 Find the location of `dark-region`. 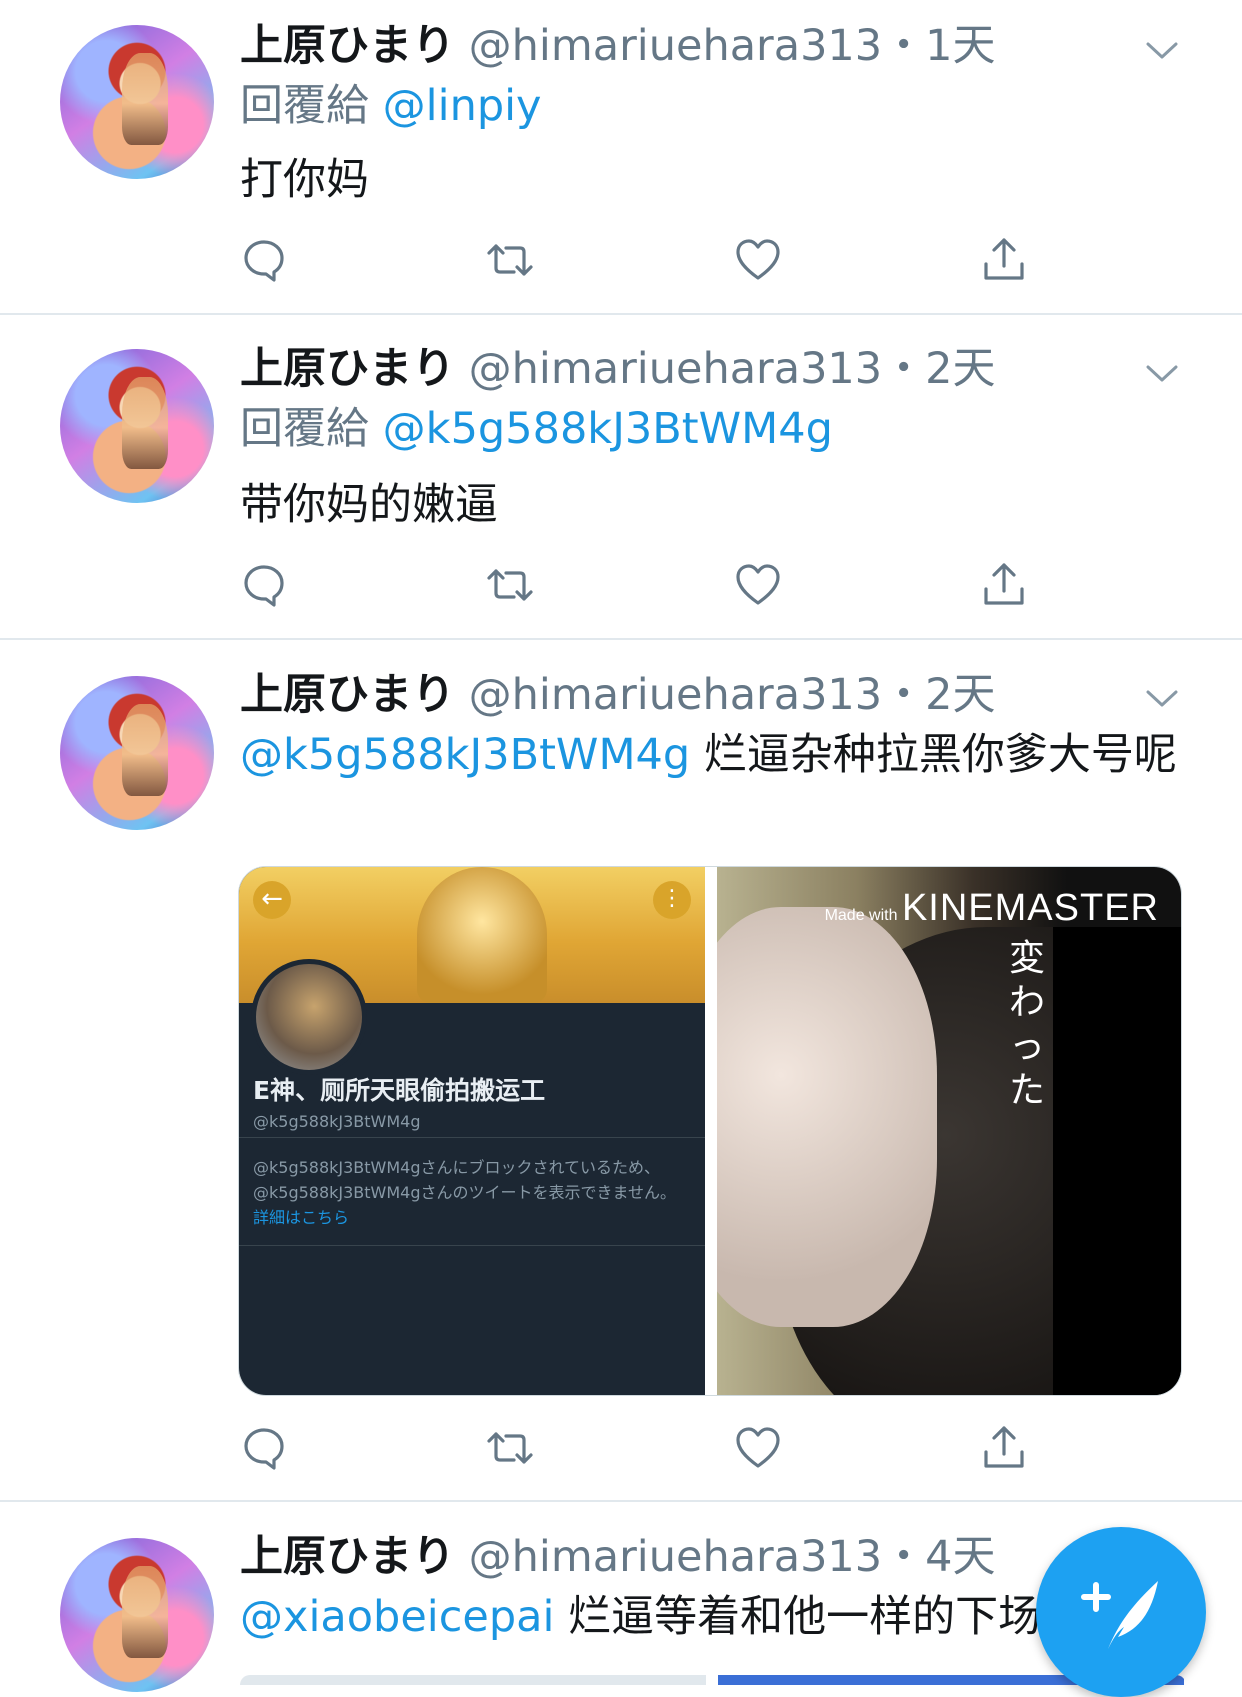

dark-region is located at coordinates (1117, 1161).